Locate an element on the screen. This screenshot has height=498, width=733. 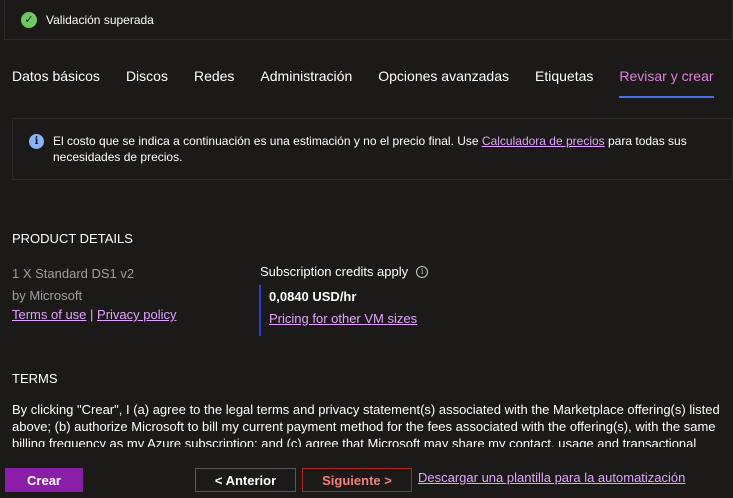
info-icon: i is located at coordinates (36, 141).